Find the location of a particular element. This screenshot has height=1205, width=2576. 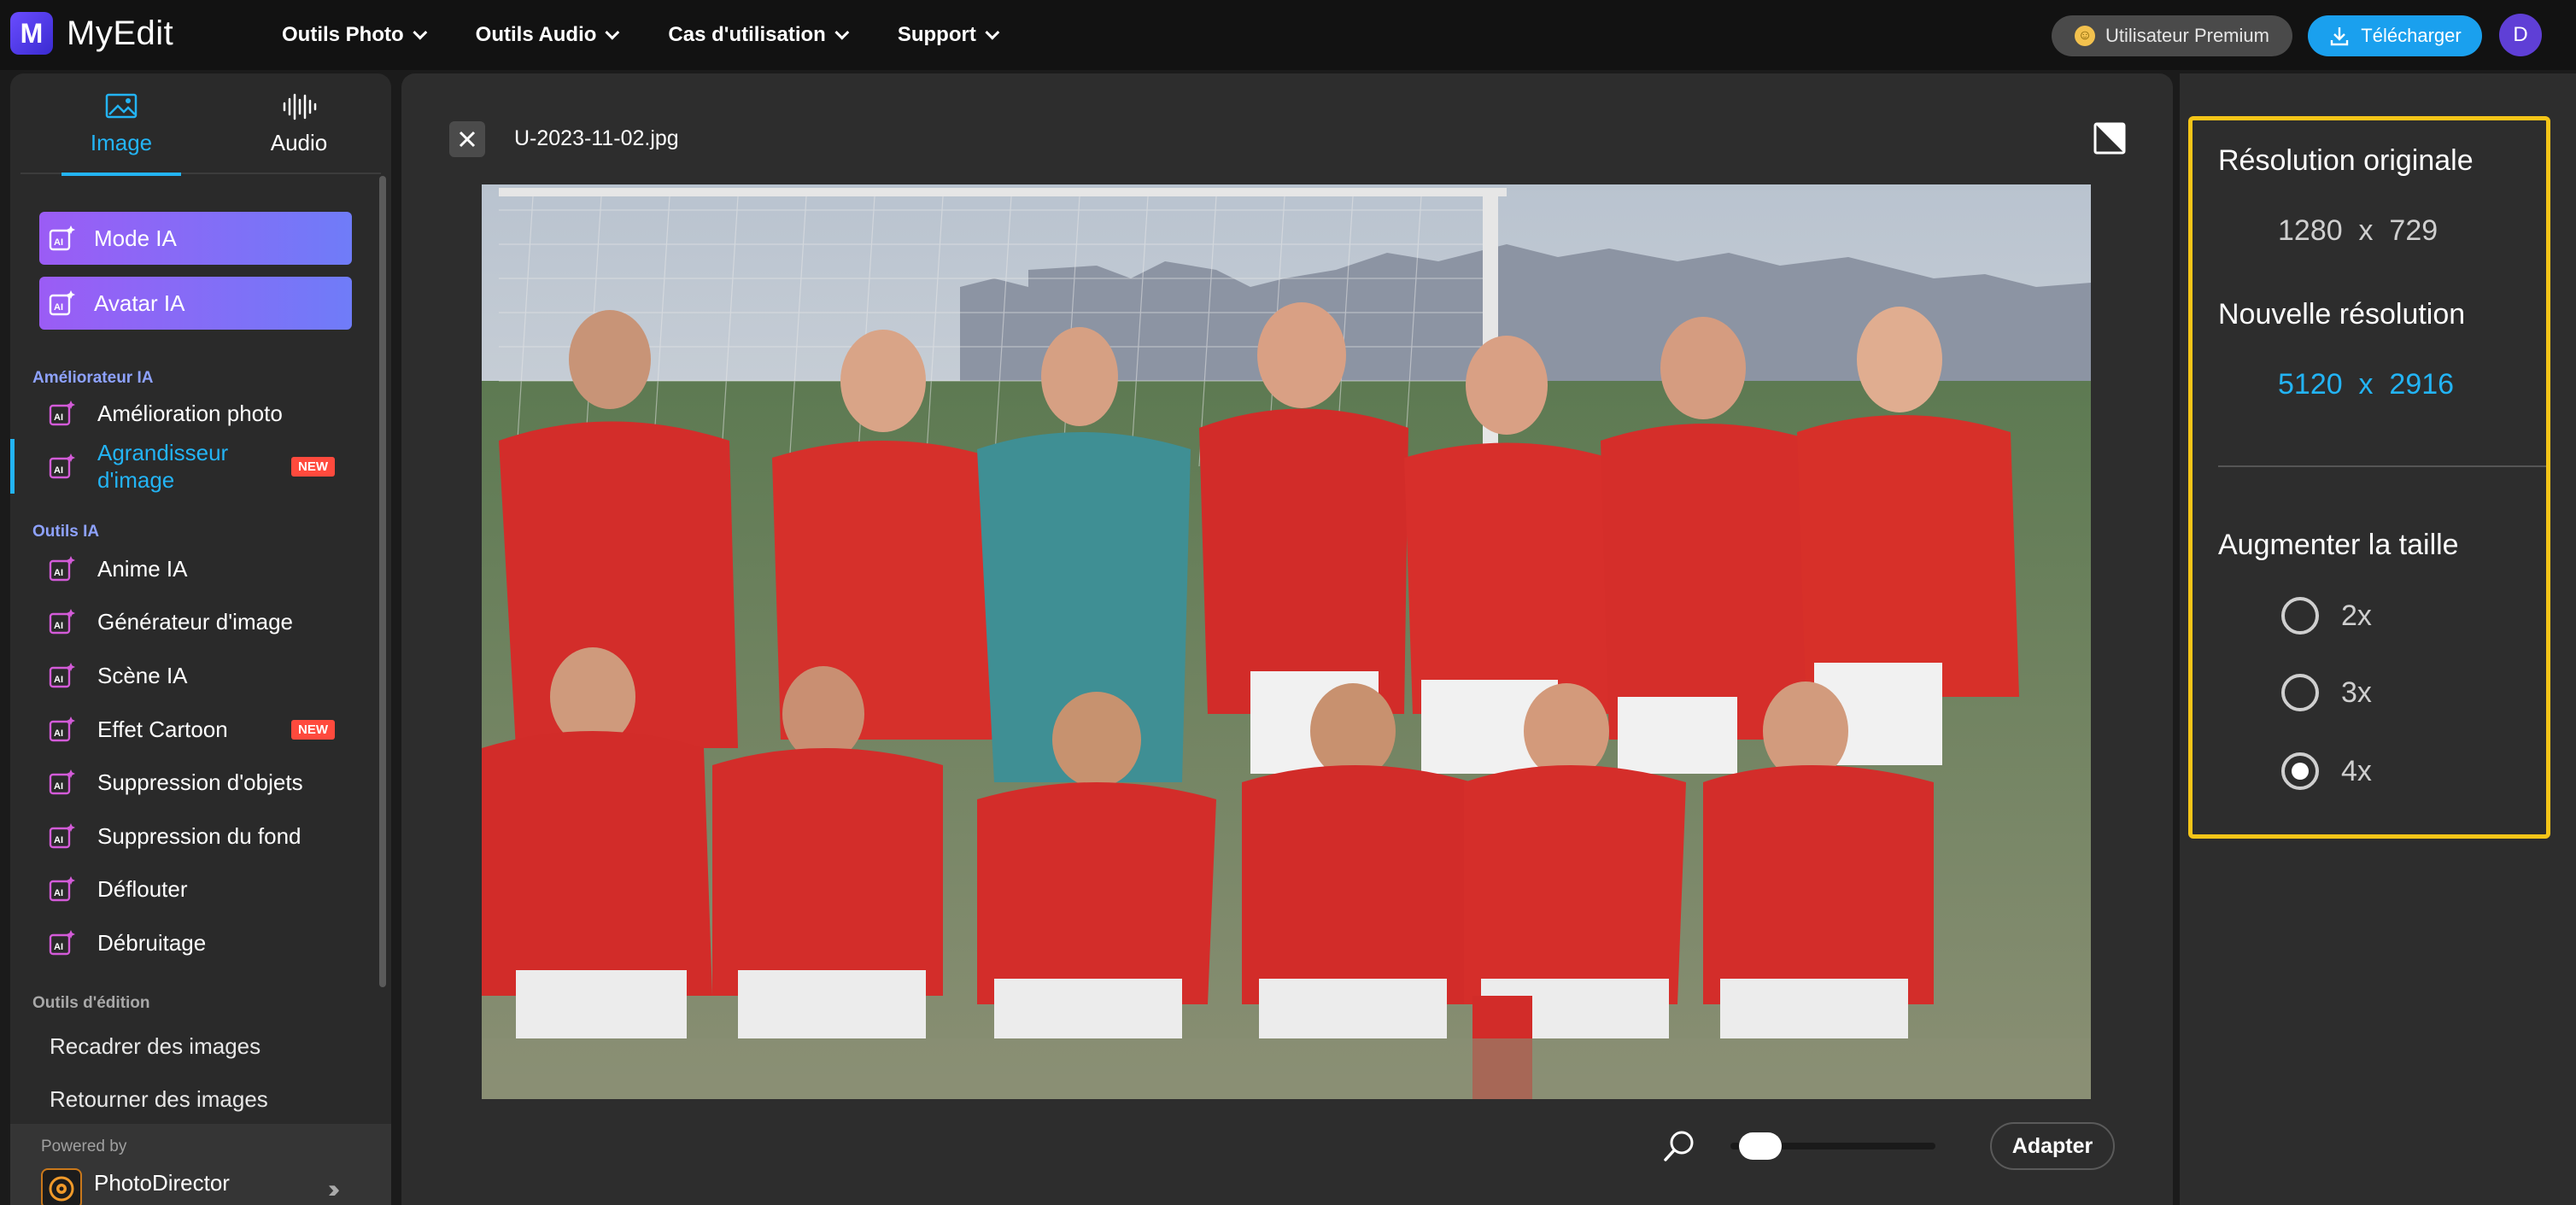

sidebar-item-scene-ia: AI Scène IA is located at coordinates (201, 676).